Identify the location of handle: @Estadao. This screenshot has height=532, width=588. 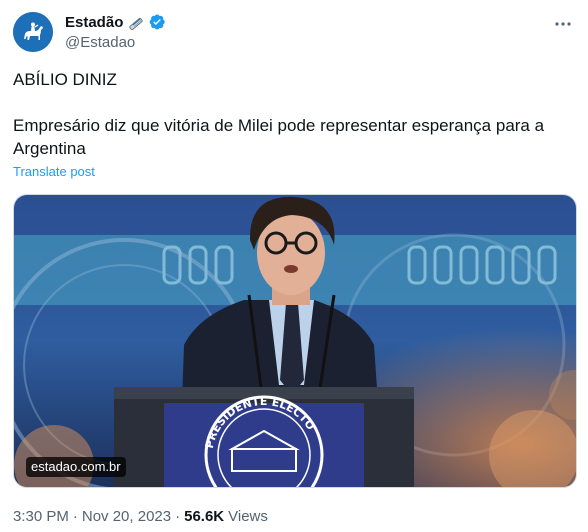
(115, 42).